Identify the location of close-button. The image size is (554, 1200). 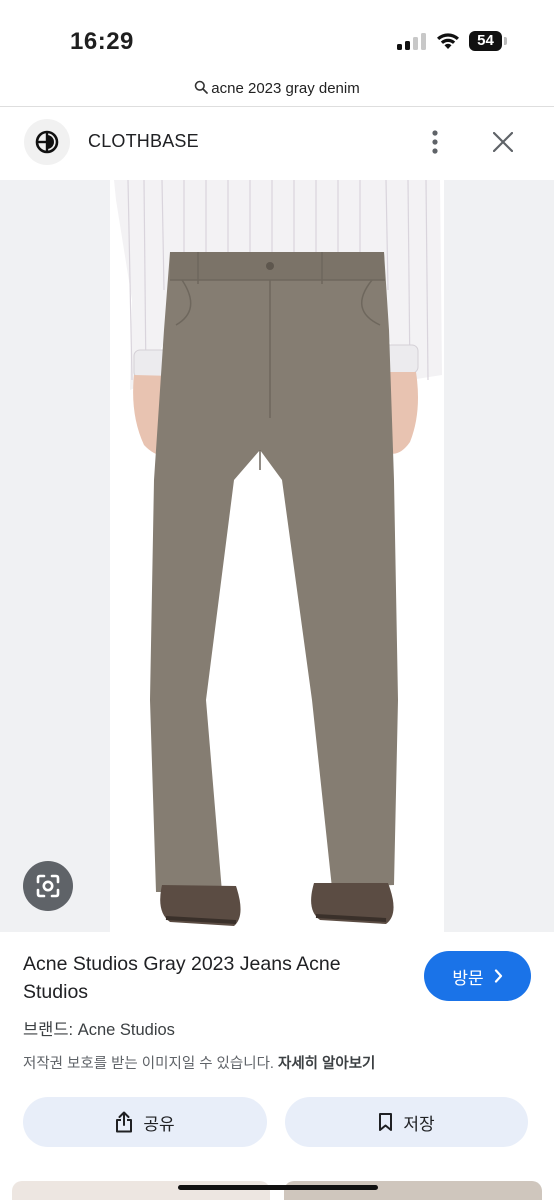
(503, 142).